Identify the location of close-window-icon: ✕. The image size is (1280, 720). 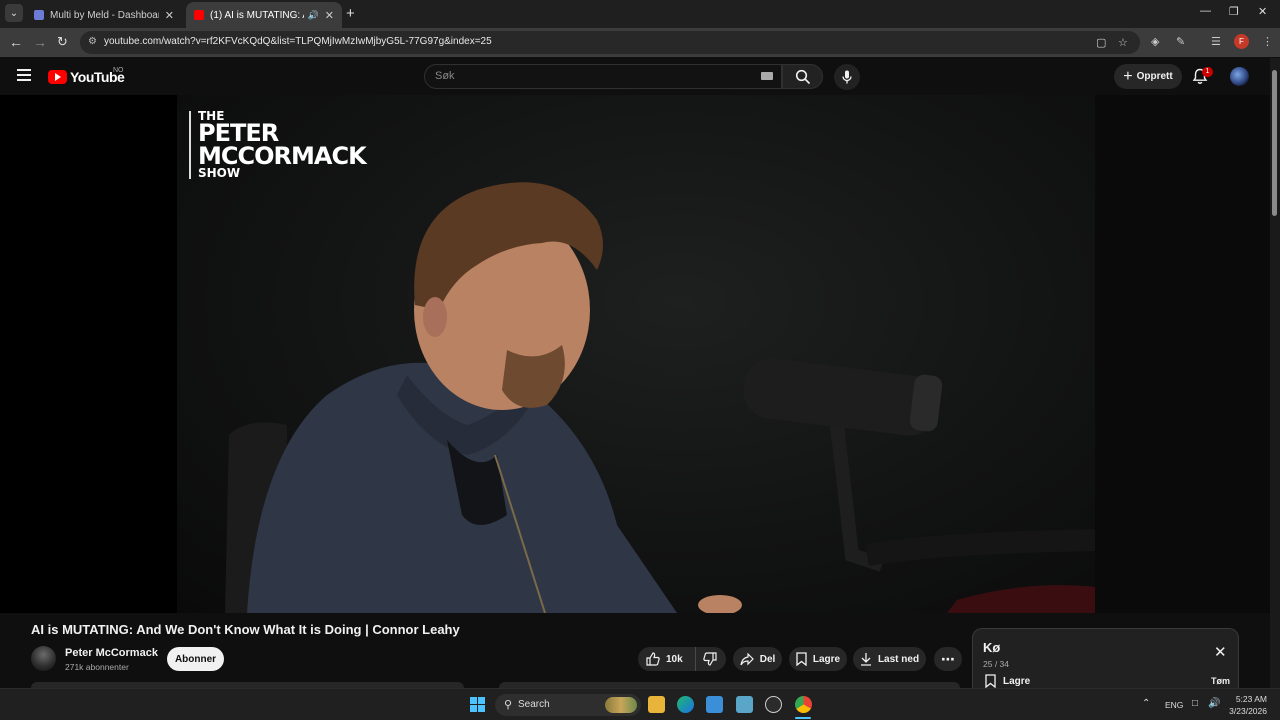
(1262, 11).